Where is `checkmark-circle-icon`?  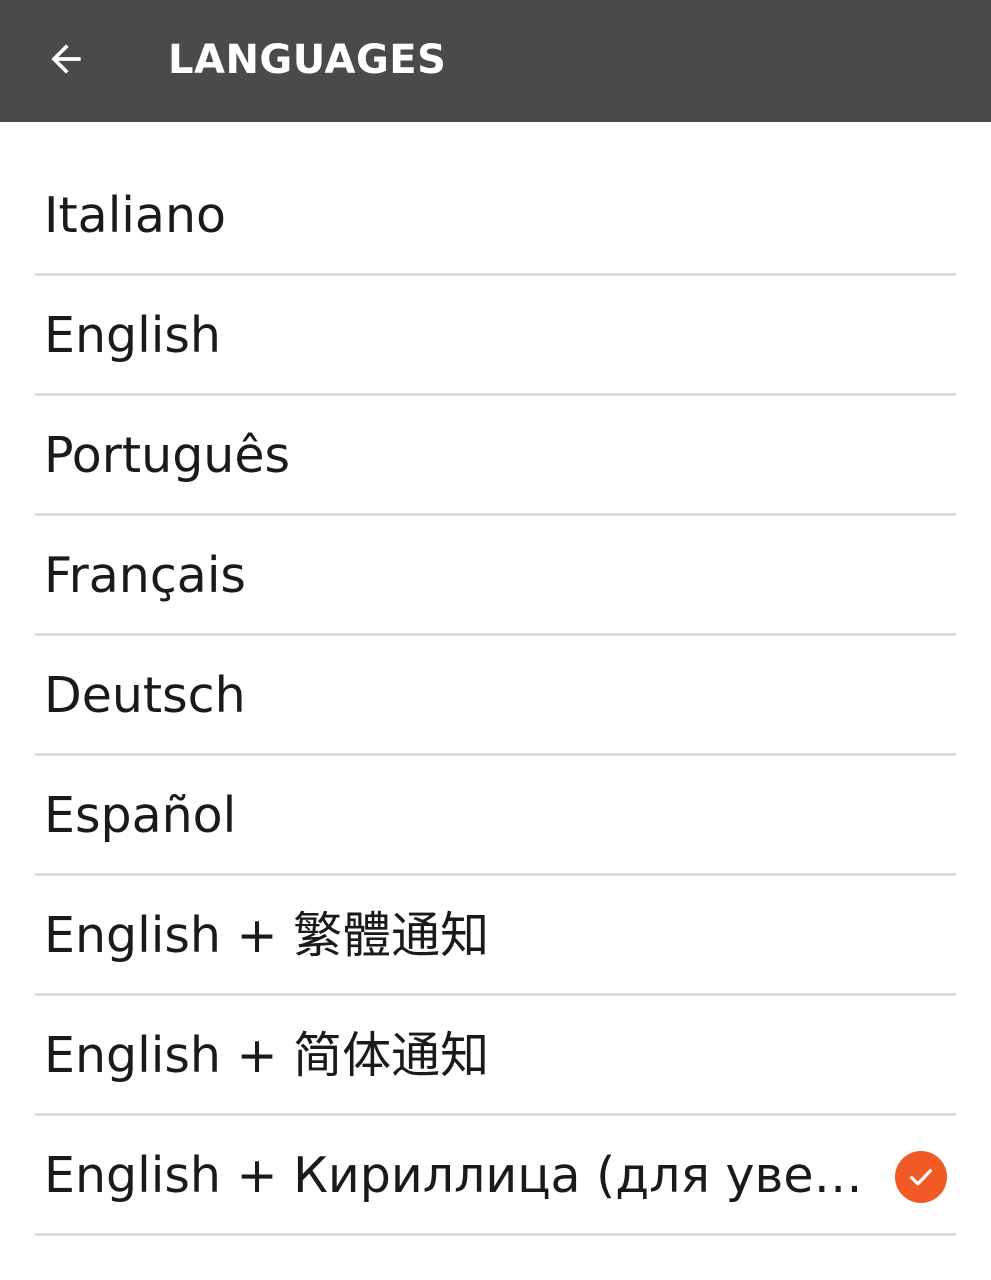 checkmark-circle-icon is located at coordinates (921, 1177).